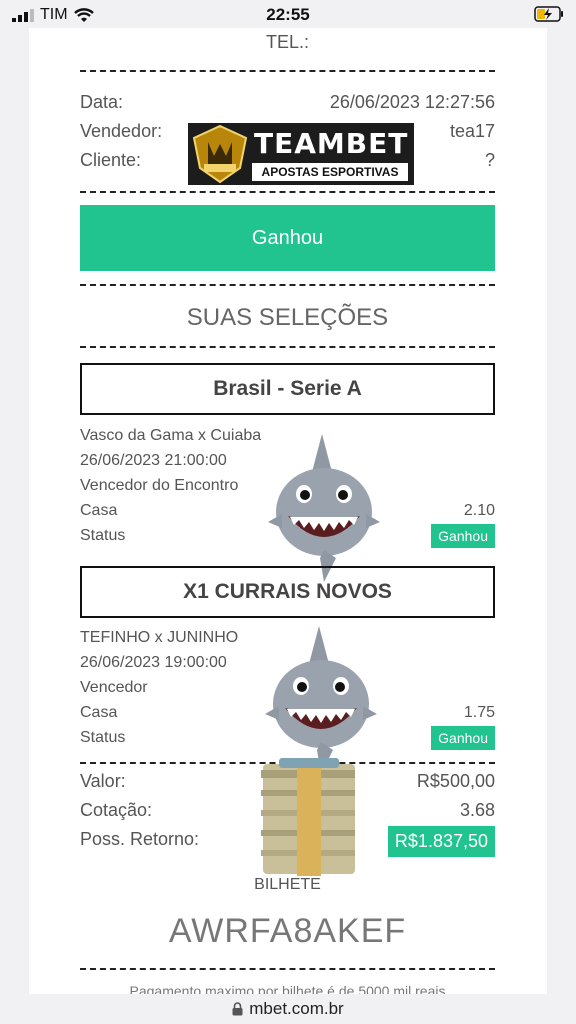 This screenshot has height=1024, width=576. What do you see at coordinates (296, 1008) in the screenshot?
I see `url-text: mbet.com.br` at bounding box center [296, 1008].